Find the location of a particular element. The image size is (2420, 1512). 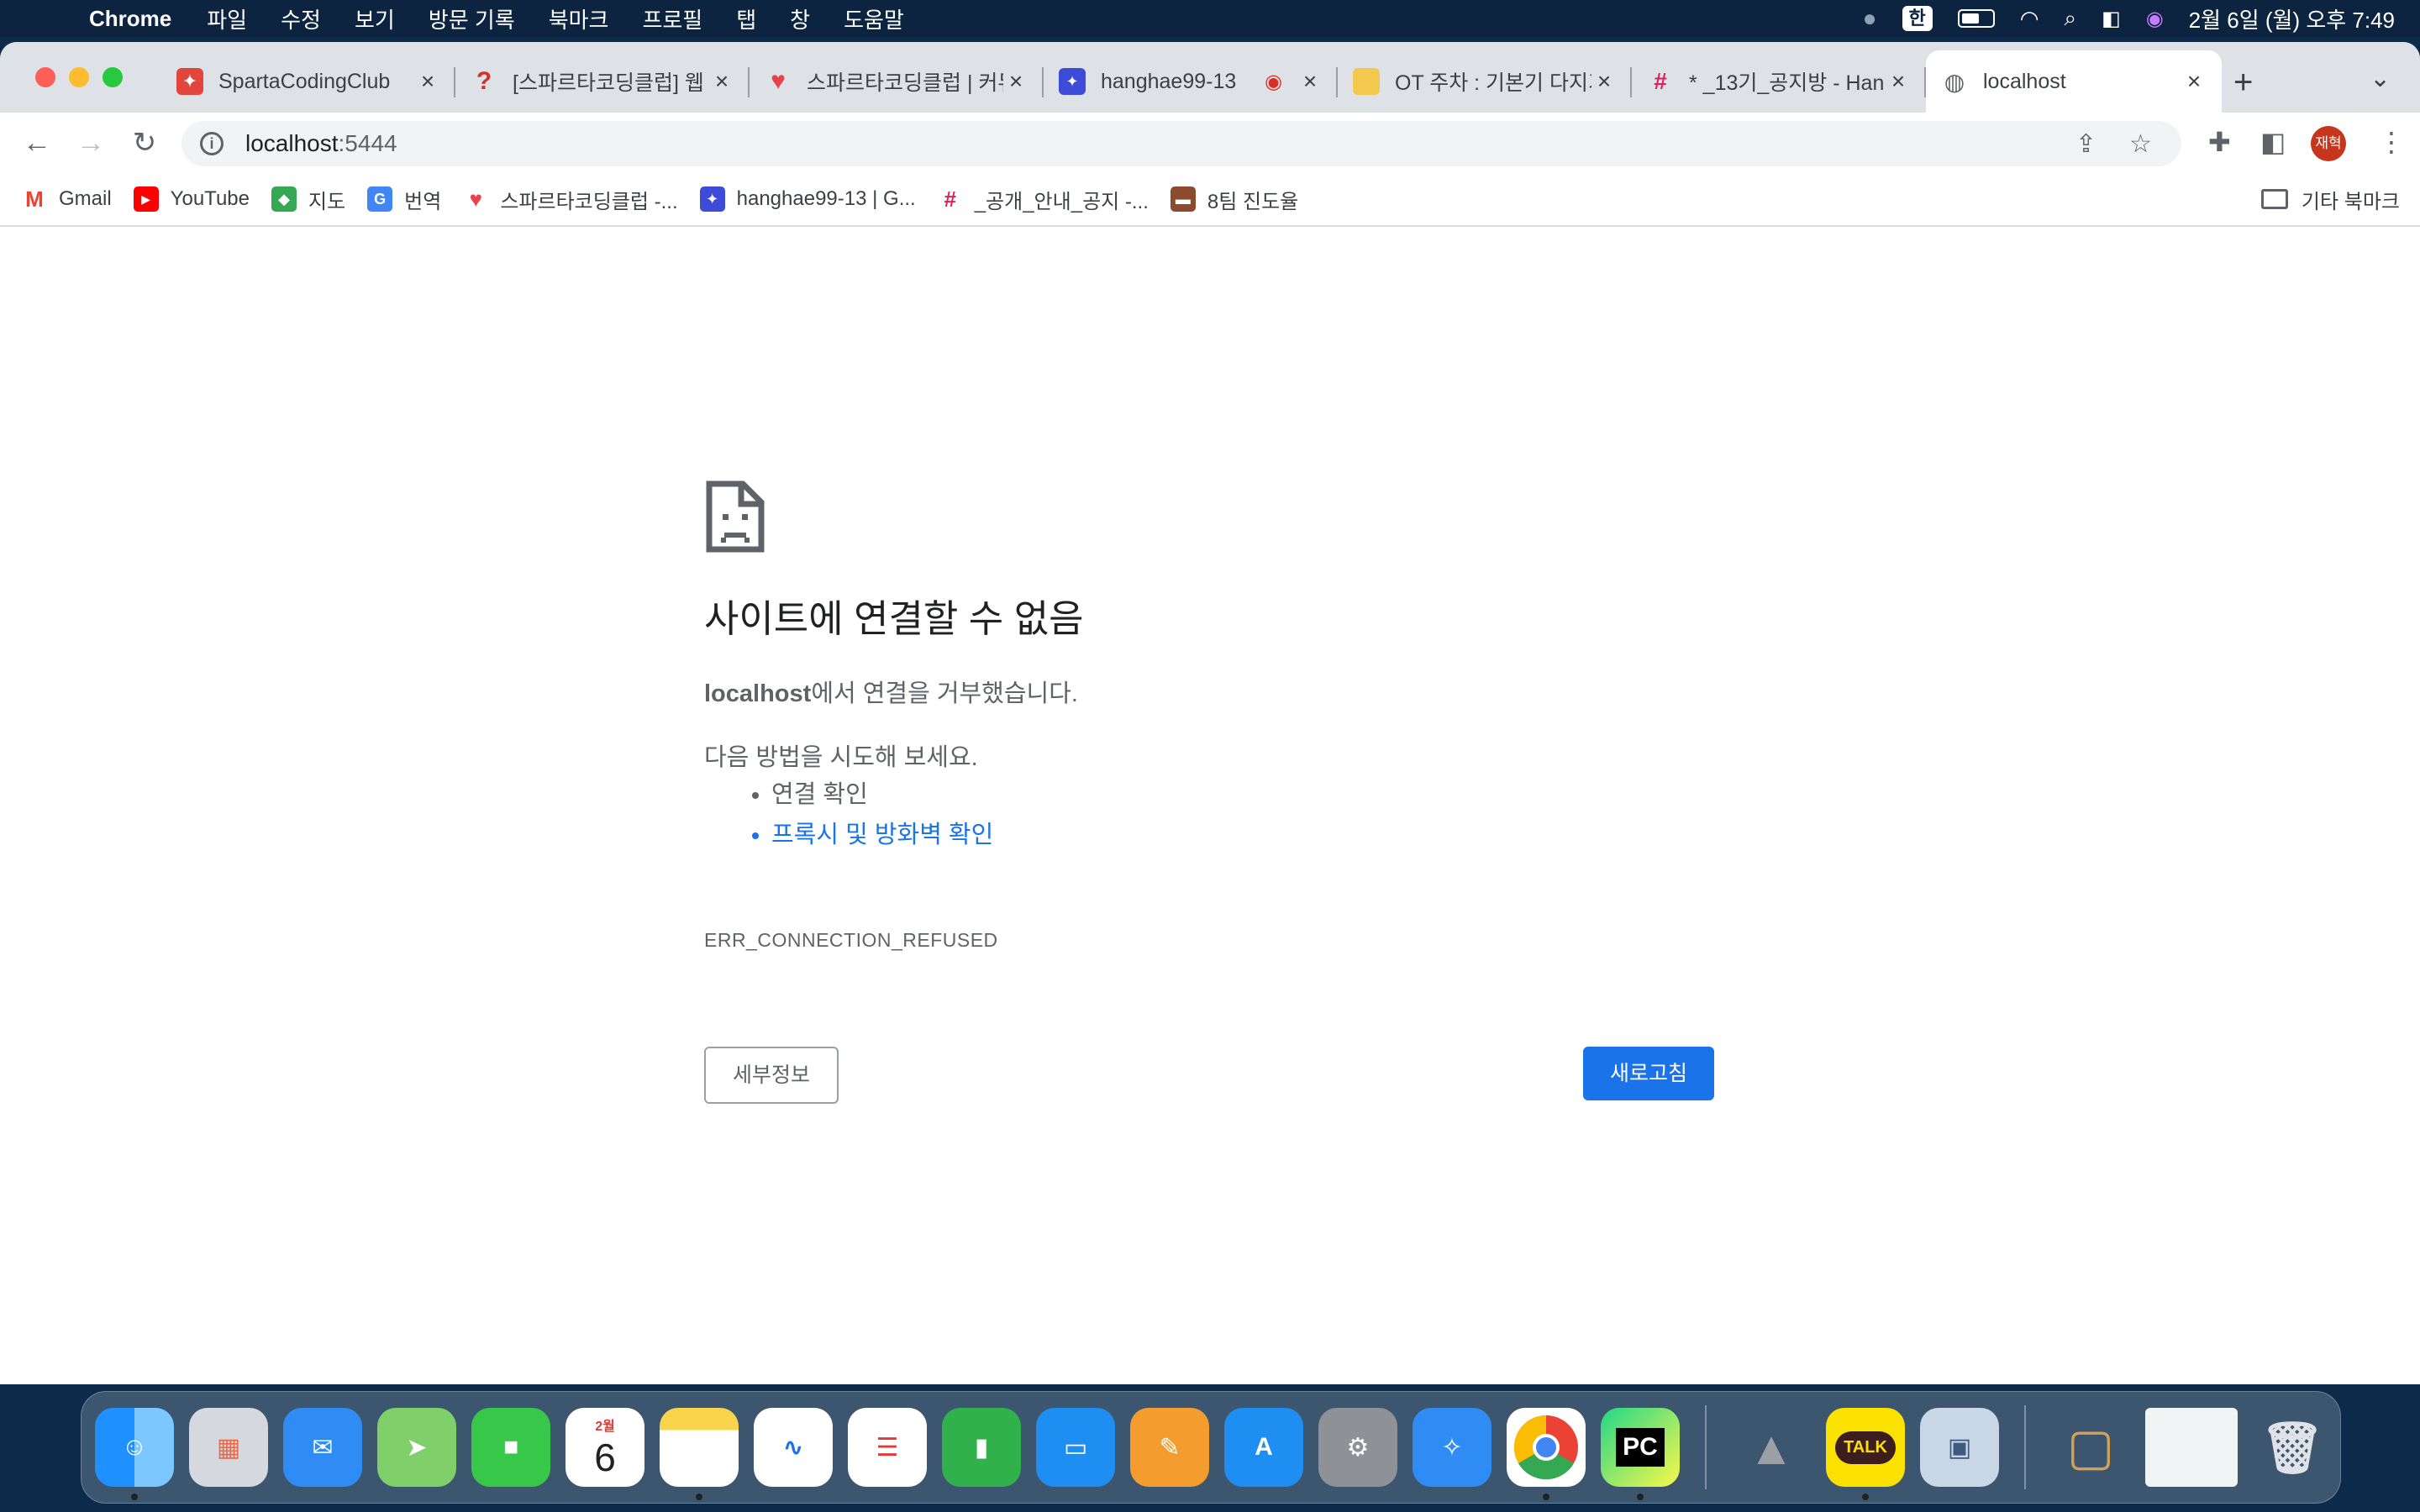

menu-bookmarks: 북마크 is located at coordinates (579, 18).